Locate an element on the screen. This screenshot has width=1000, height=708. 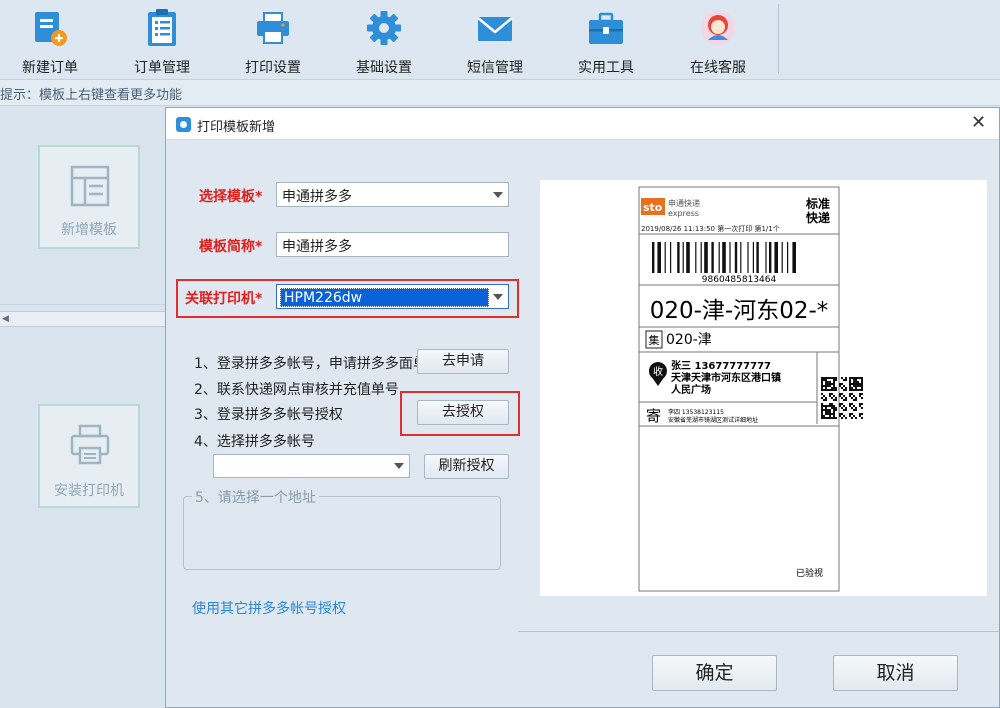
install-printer-card: 安装打印机 is located at coordinates (89, 456).